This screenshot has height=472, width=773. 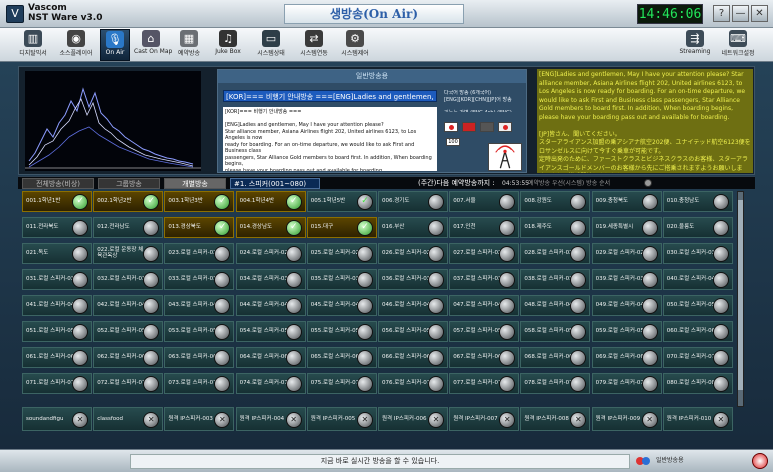 I want to click on speaker-cell: 027.로컬 스피커-027, so click(x=484, y=253).